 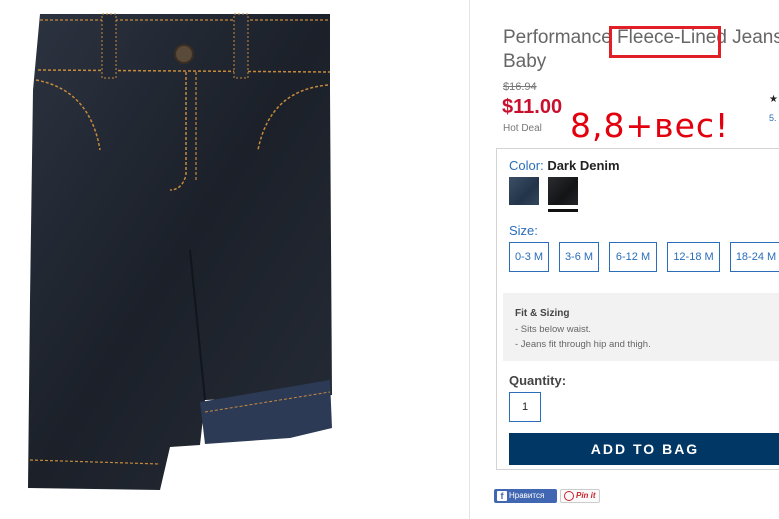 I want to click on add-to-bag-button: ADD TO BAG, so click(x=644, y=449).